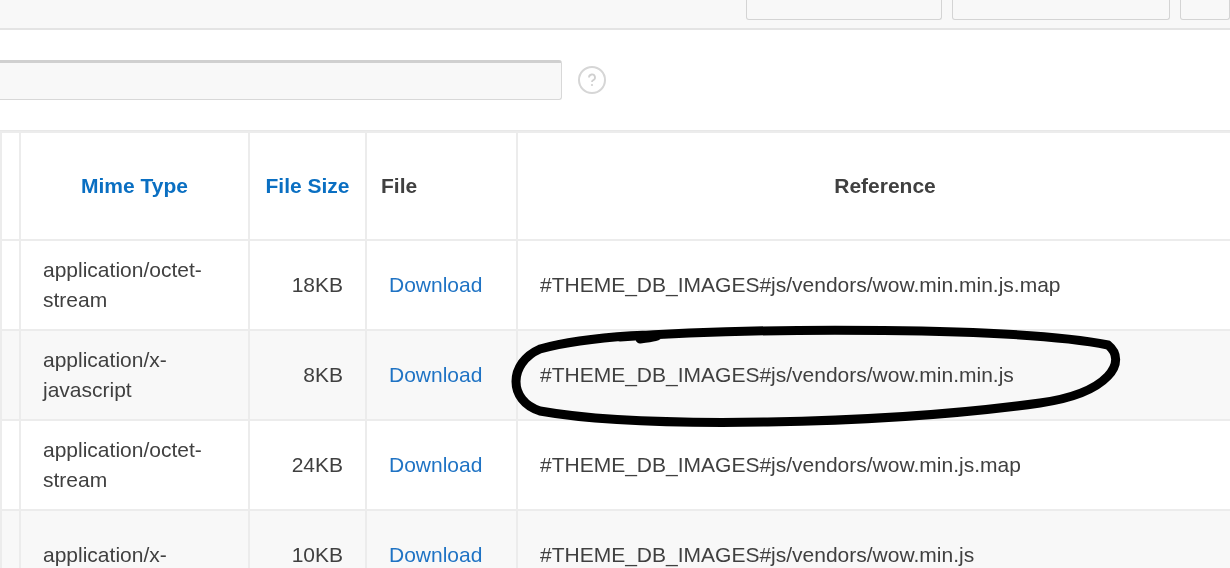 Image resolution: width=1230 pixels, height=568 pixels. What do you see at coordinates (317, 554) in the screenshot?
I see `file-size-text: 10KB` at bounding box center [317, 554].